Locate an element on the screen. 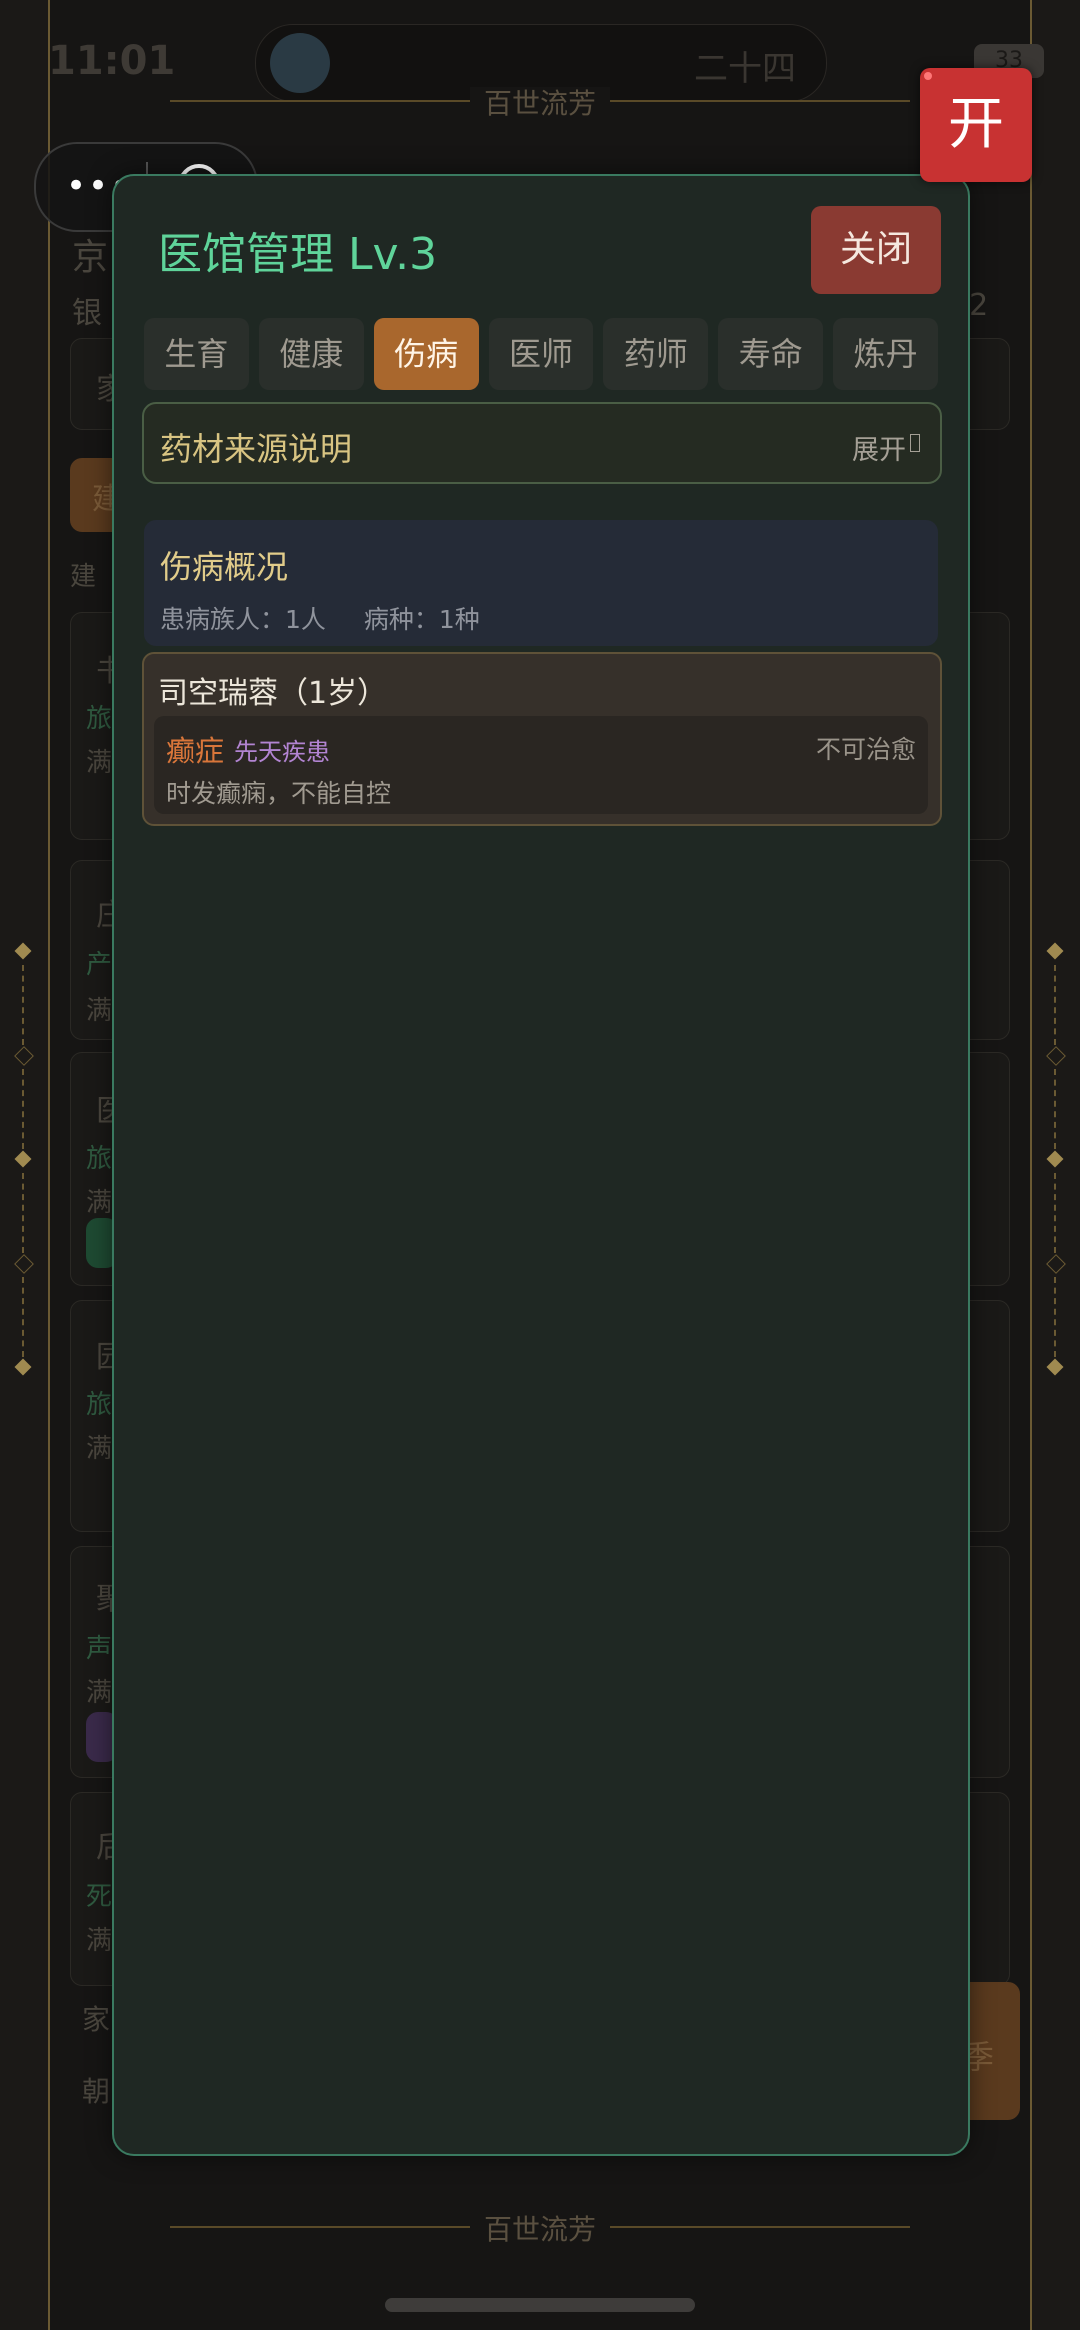  bottom-banner-text: 百世流芳 is located at coordinates (539, 2229).